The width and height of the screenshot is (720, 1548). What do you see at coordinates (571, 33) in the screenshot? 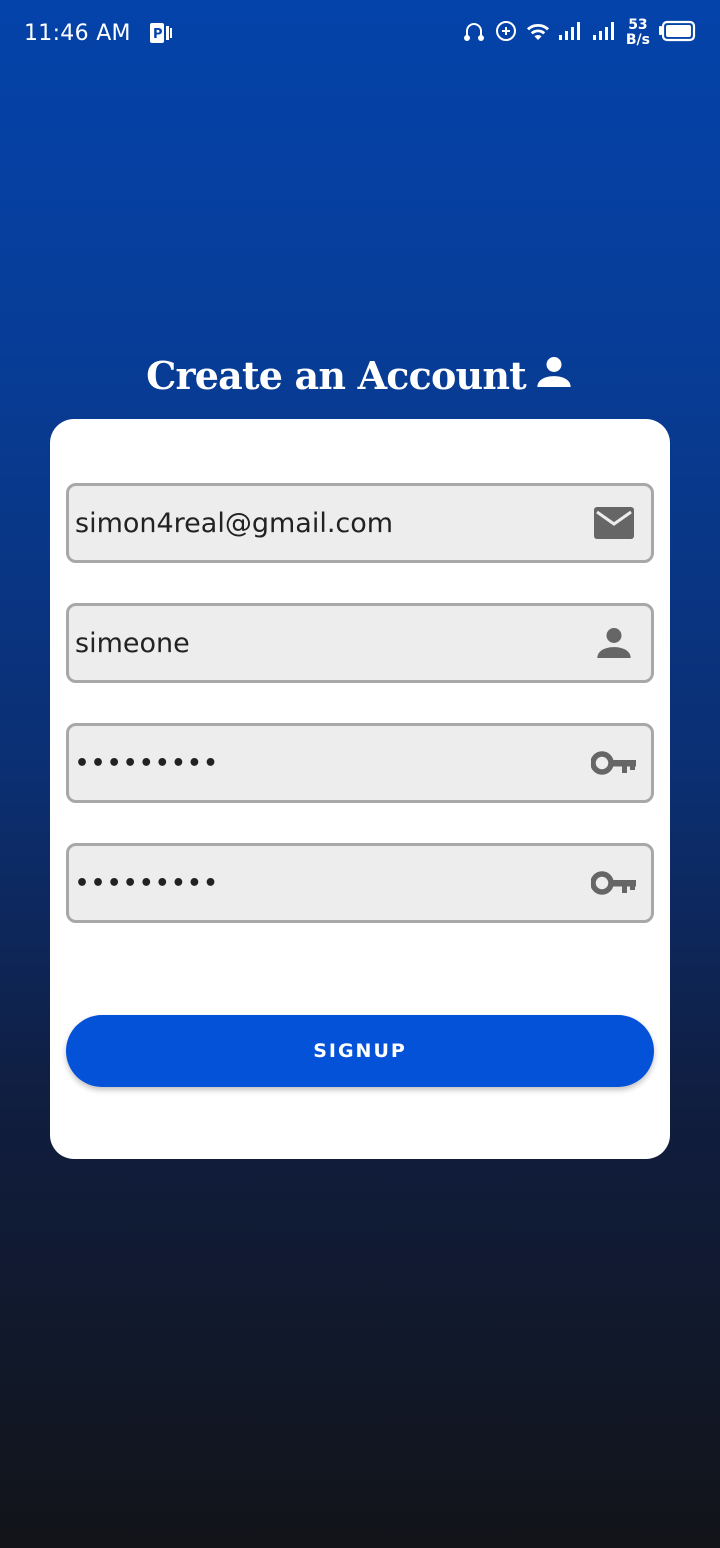
I see `signal-icon` at bounding box center [571, 33].